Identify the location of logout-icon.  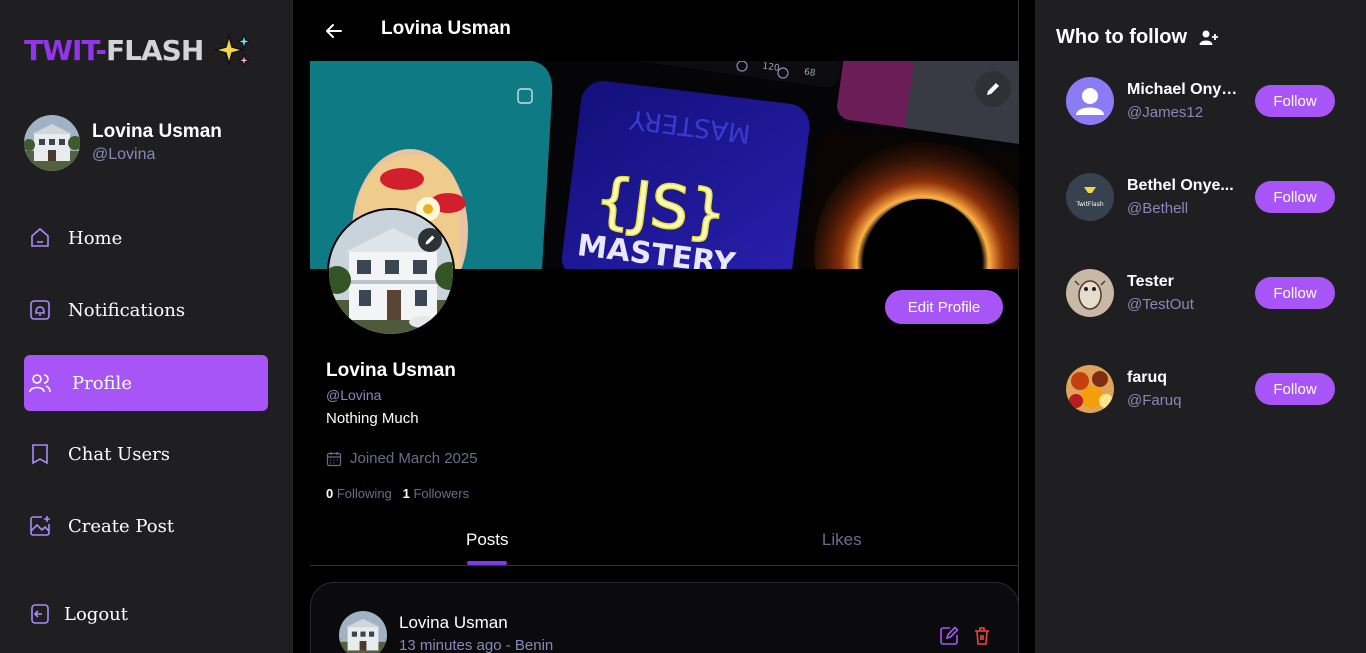
(40, 614).